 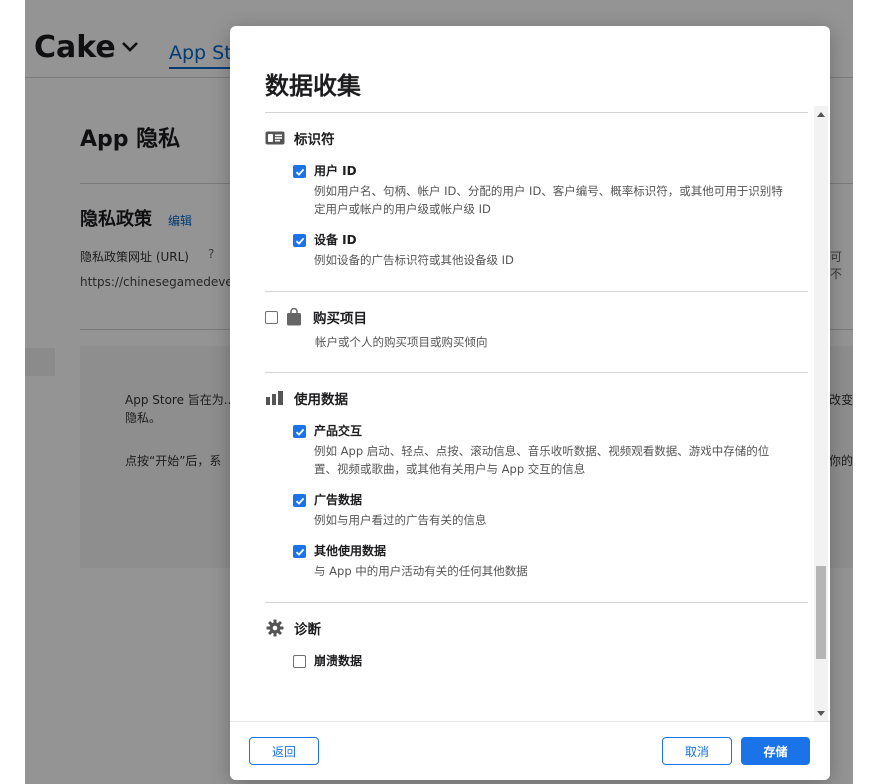 I want to click on checkbox-purchases, so click(x=271, y=317).